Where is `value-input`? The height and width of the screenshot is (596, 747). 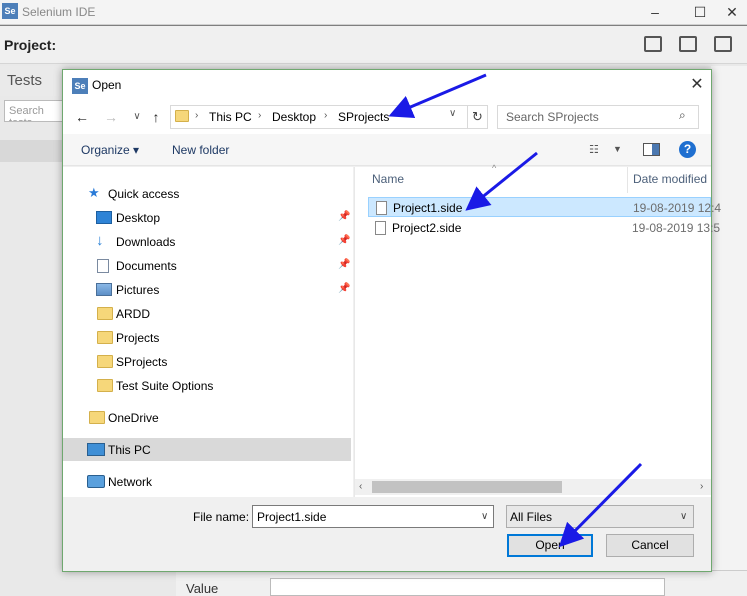 value-input is located at coordinates (467, 587).